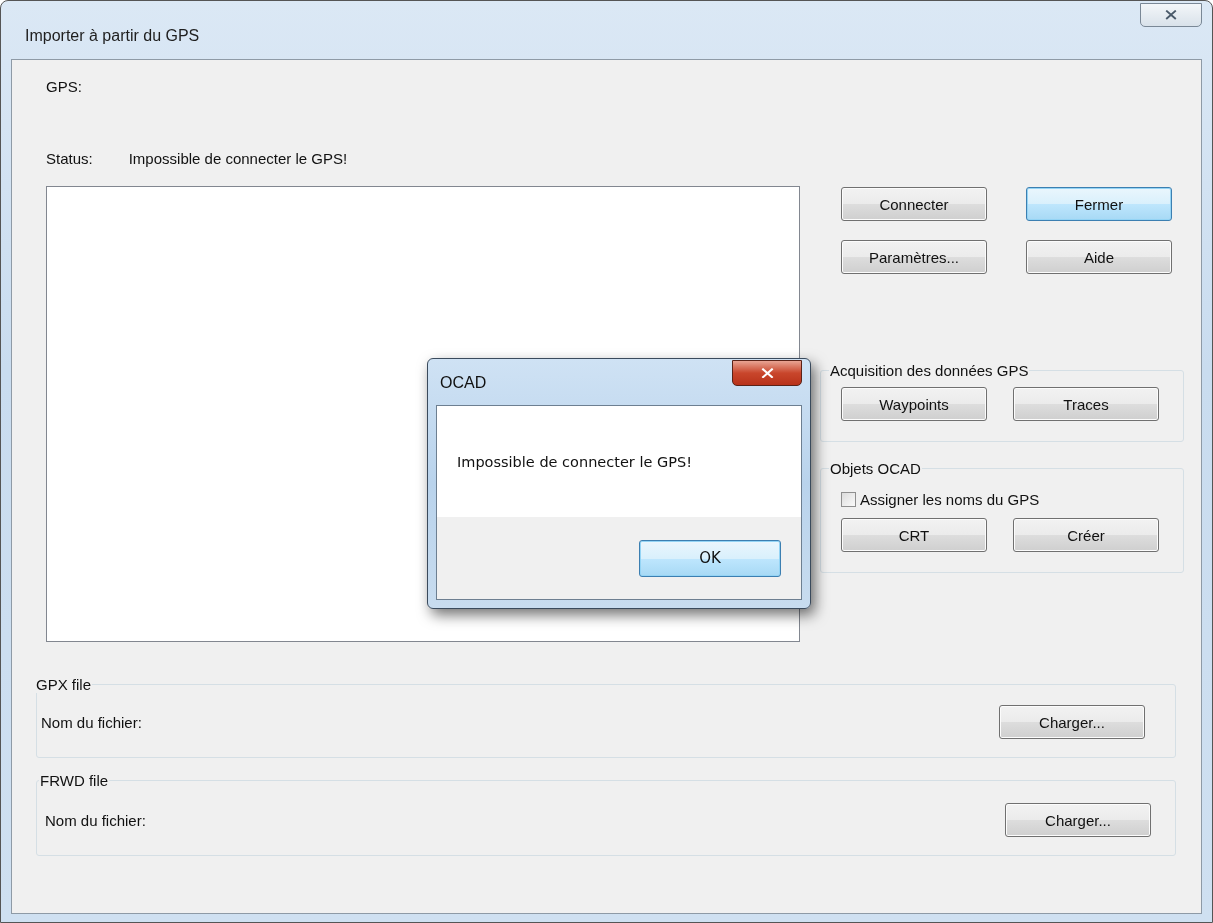 This screenshot has height=923, width=1213. What do you see at coordinates (463, 383) in the screenshot?
I see `dialog-title: OCAD` at bounding box center [463, 383].